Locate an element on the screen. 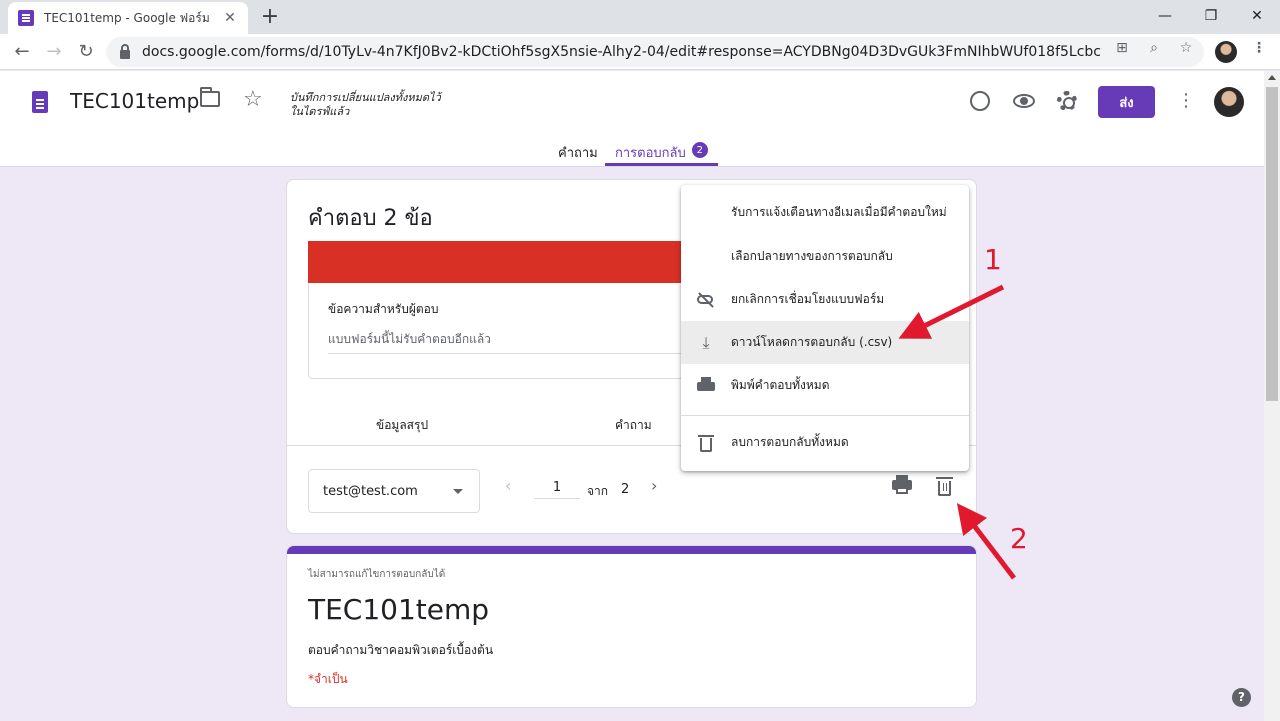 This screenshot has width=1280, height=721. menu-item-label: ยกเลิกการเชื่อมโยงแบบฟอร์ม is located at coordinates (808, 299).